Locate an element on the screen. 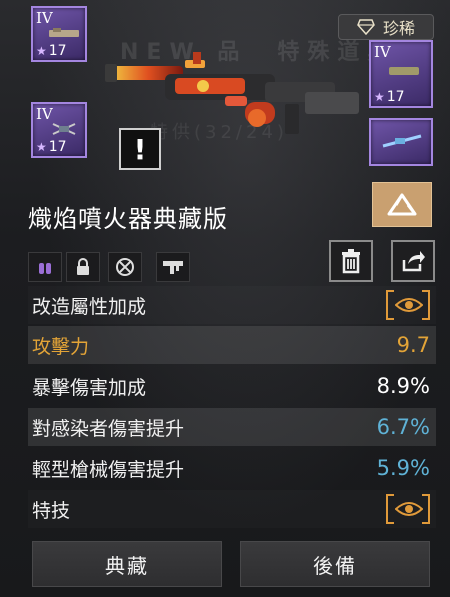  delete-button is located at coordinates (351, 261).